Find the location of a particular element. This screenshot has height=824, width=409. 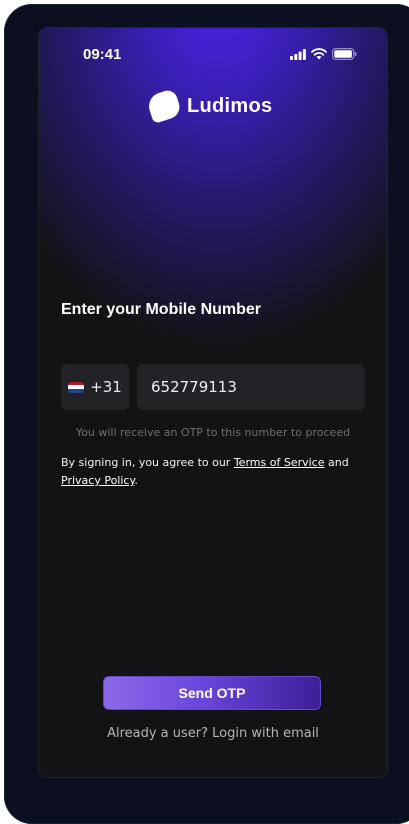

logo-mark-icon is located at coordinates (164, 106).